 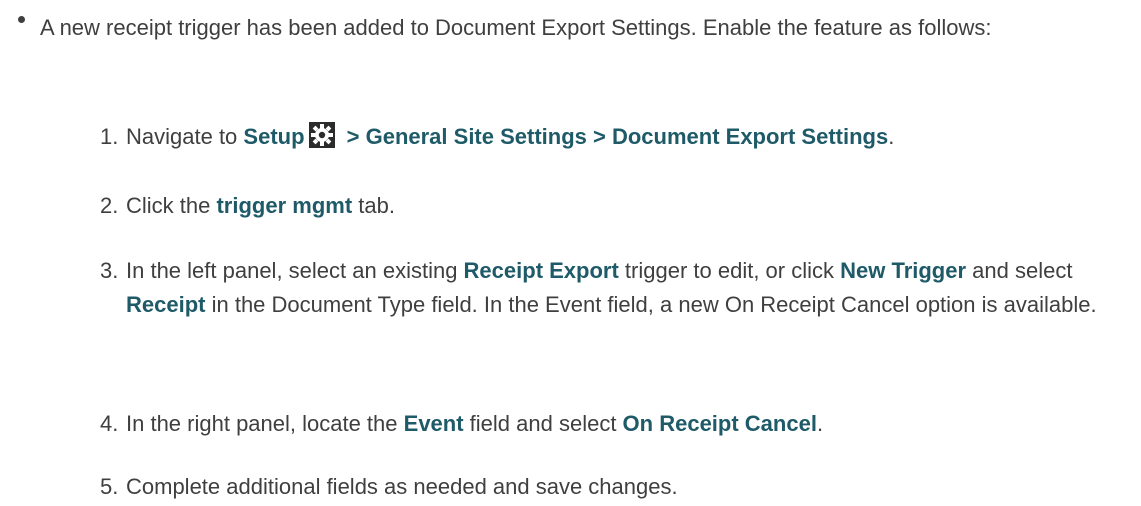 I want to click on step-number: 4., so click(x=109, y=423).